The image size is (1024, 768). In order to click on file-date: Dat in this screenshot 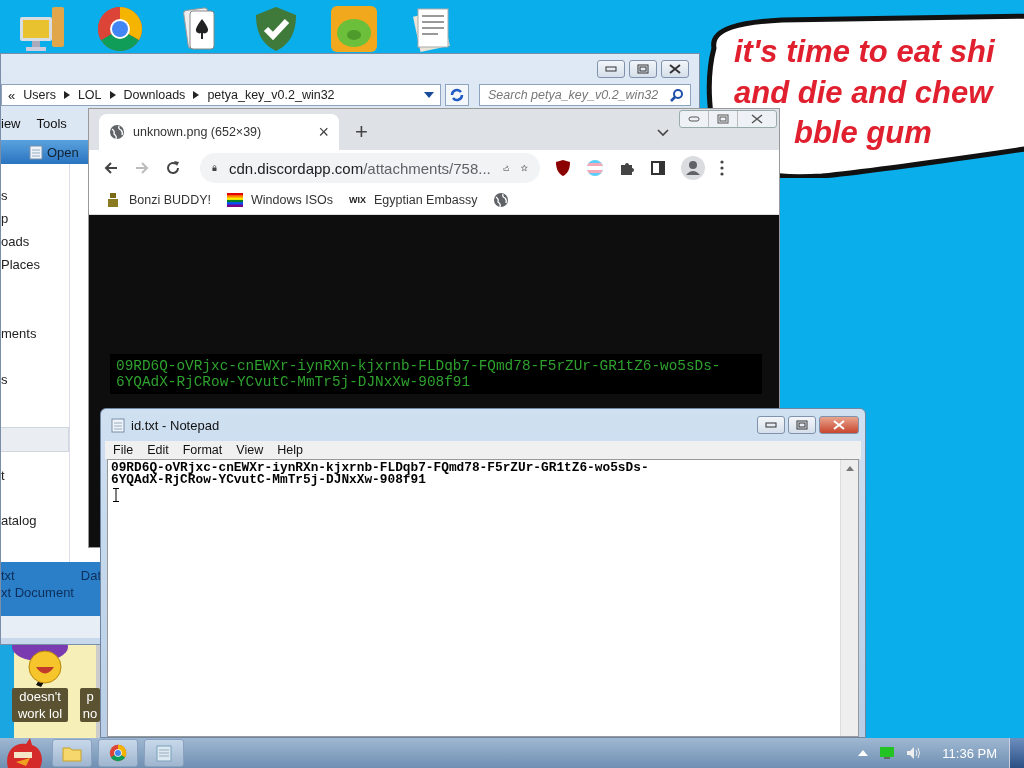, I will do `click(90, 575)`.